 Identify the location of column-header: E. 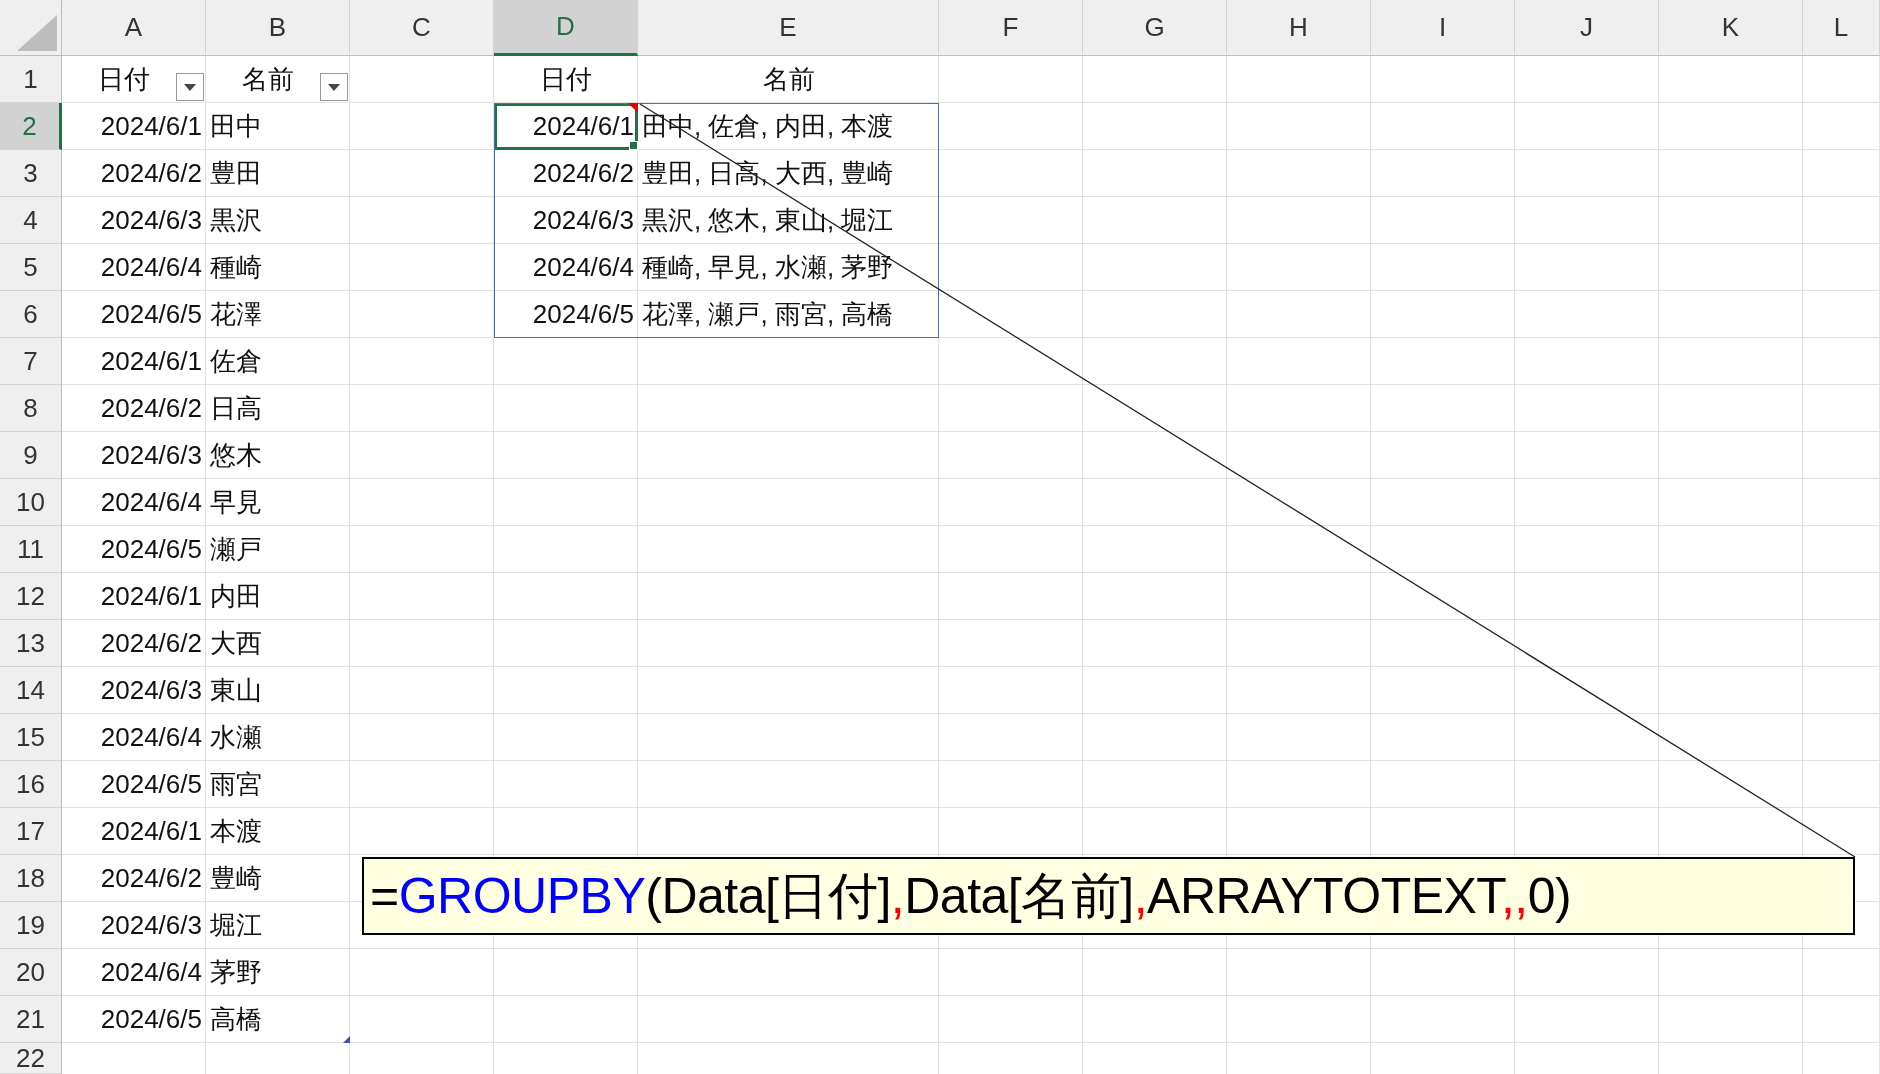
(788, 28).